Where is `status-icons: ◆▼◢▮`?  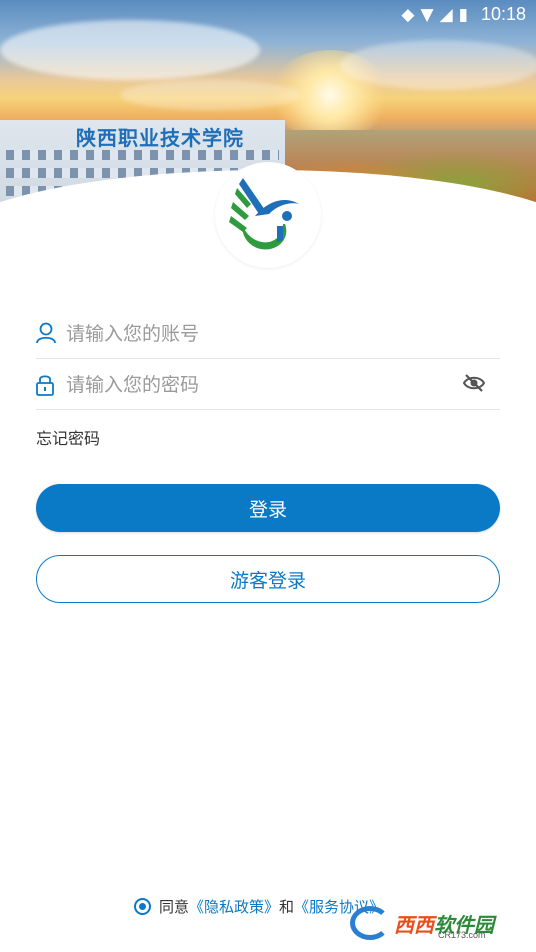
status-icons: ◆▼◢▮ is located at coordinates (437, 15).